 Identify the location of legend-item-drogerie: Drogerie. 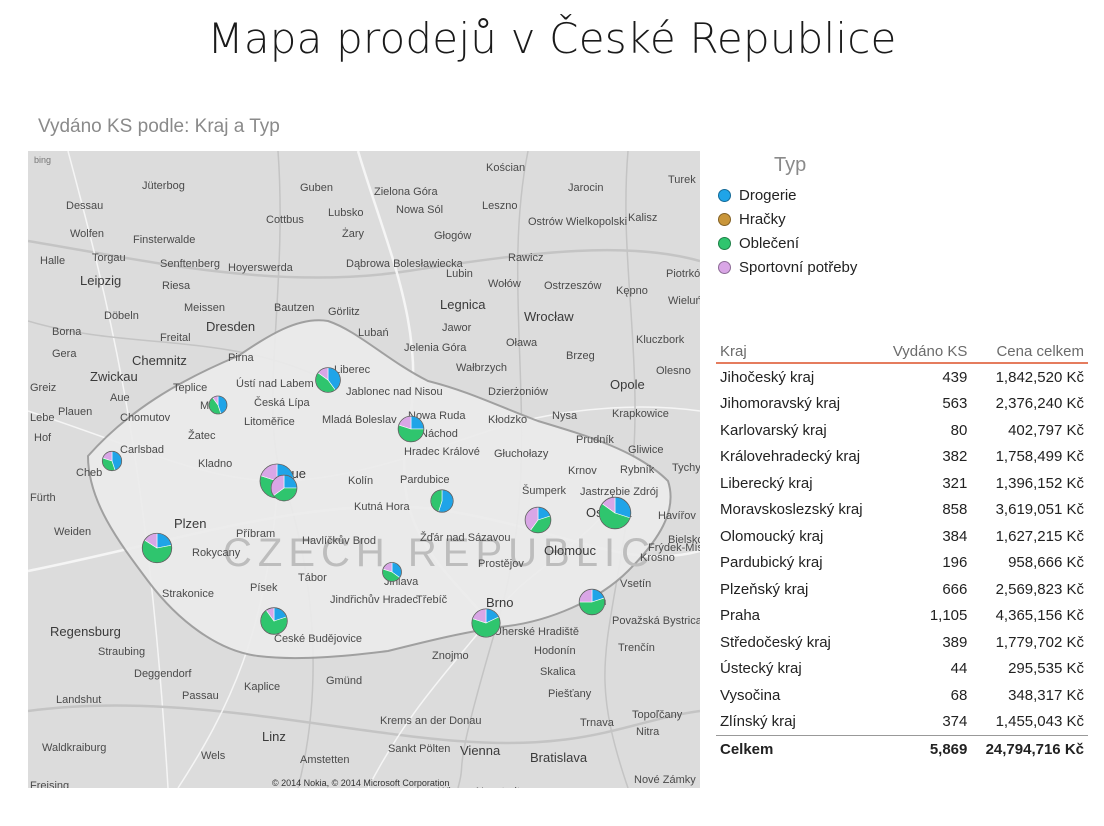
(787, 195).